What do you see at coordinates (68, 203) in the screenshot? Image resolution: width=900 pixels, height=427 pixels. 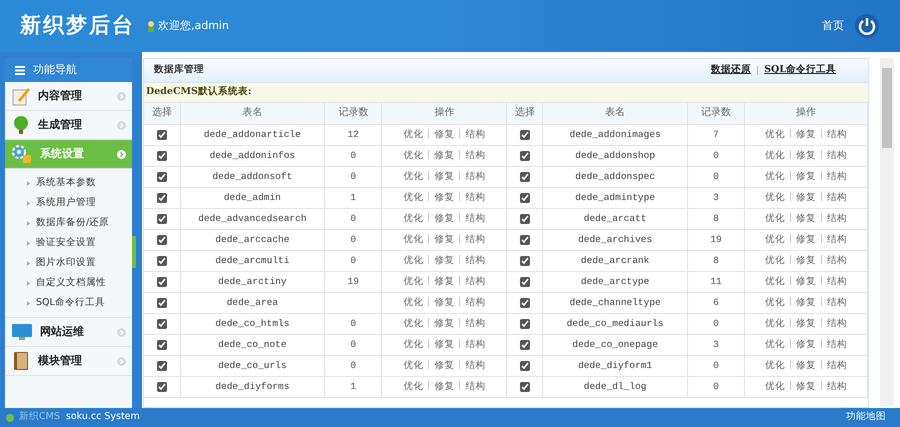 I see `nav-item: 系统用户管理` at bounding box center [68, 203].